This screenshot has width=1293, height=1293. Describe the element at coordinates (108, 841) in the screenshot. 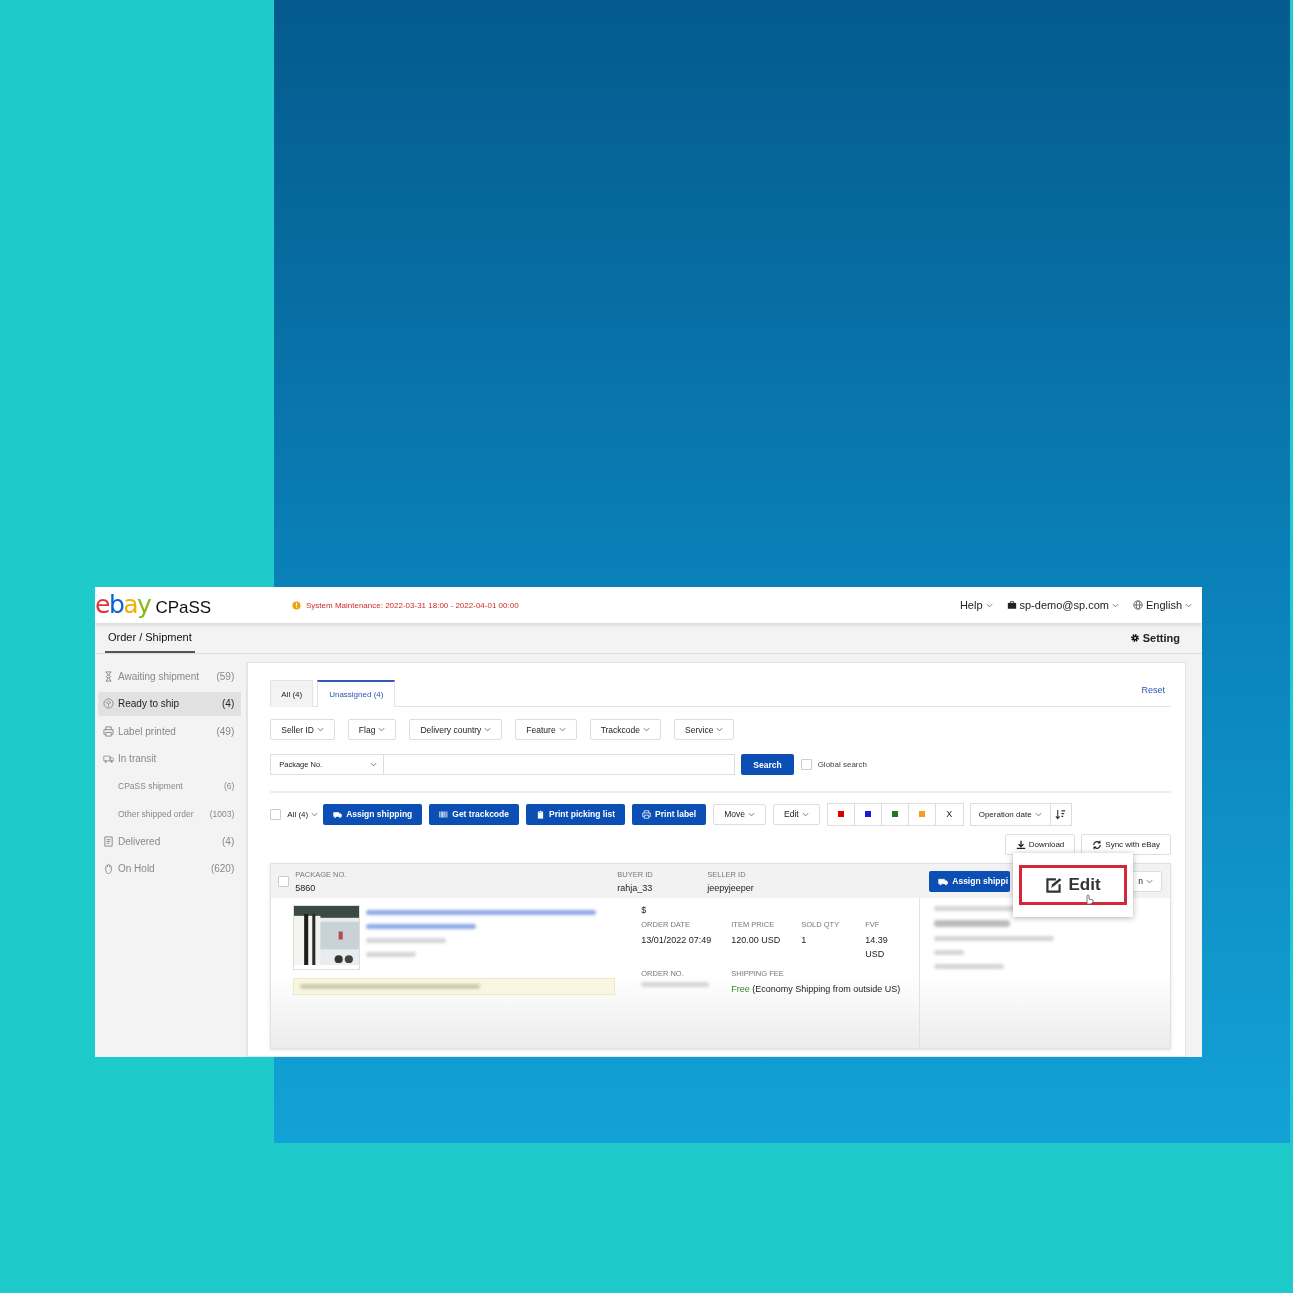

I see `receipt-icon` at that location.